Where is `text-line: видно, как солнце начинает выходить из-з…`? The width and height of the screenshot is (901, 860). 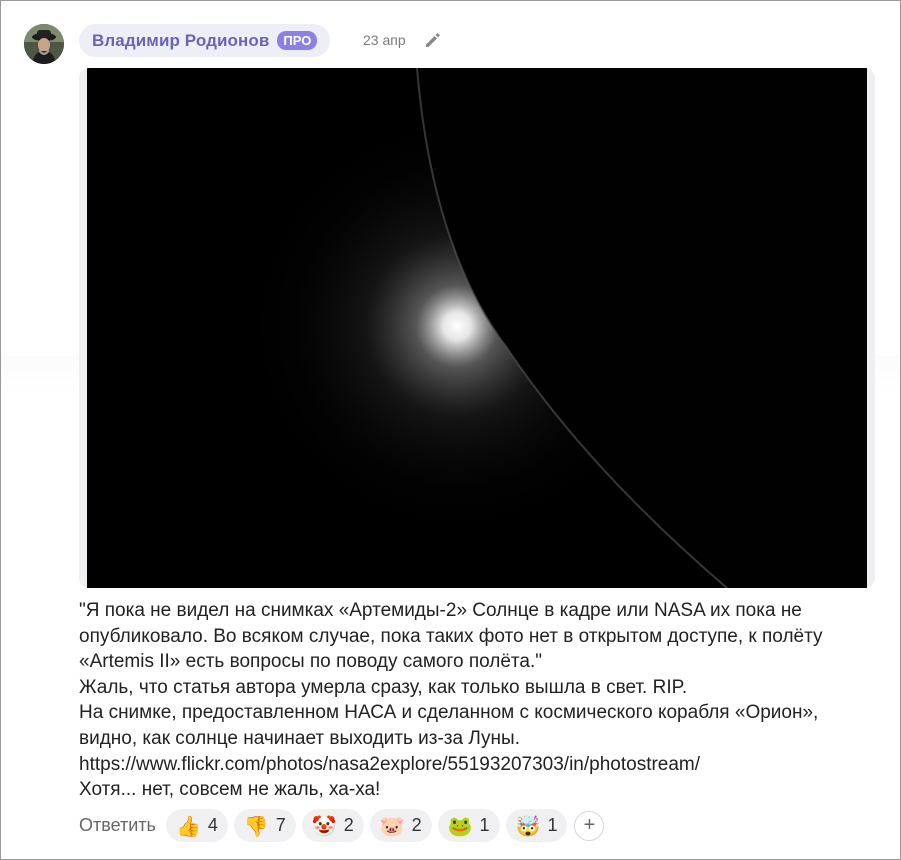 text-line: видно, как солнце начинает выходить из-з… is located at coordinates (299, 738).